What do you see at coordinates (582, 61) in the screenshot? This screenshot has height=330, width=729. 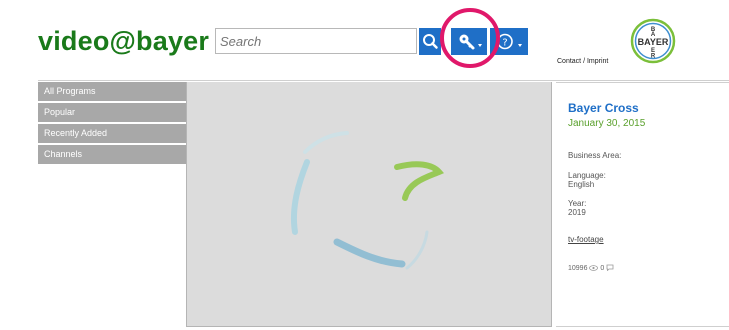 I see `contact-imprint-link: Contact / Imprint` at bounding box center [582, 61].